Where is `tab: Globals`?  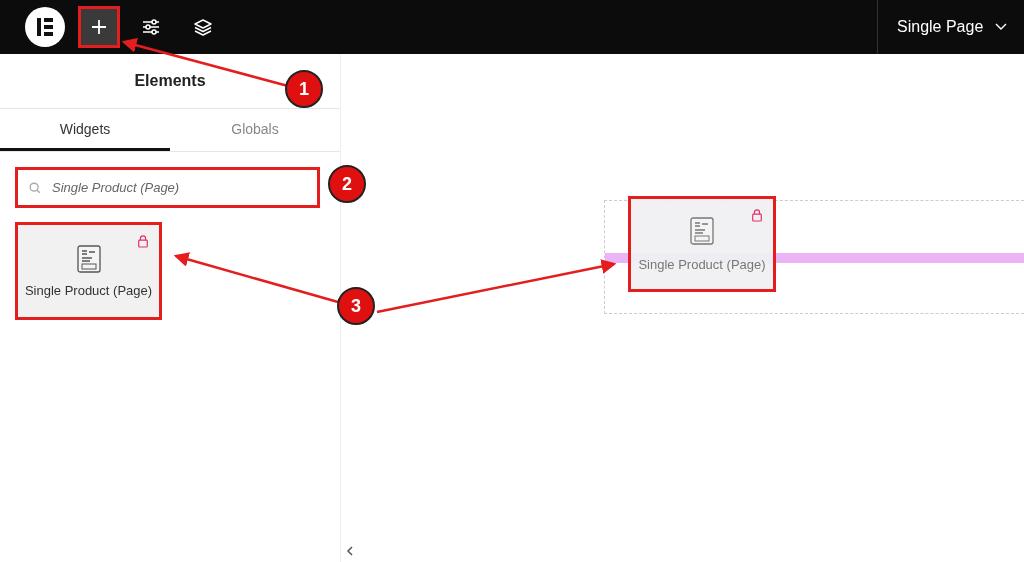 tab: Globals is located at coordinates (255, 130).